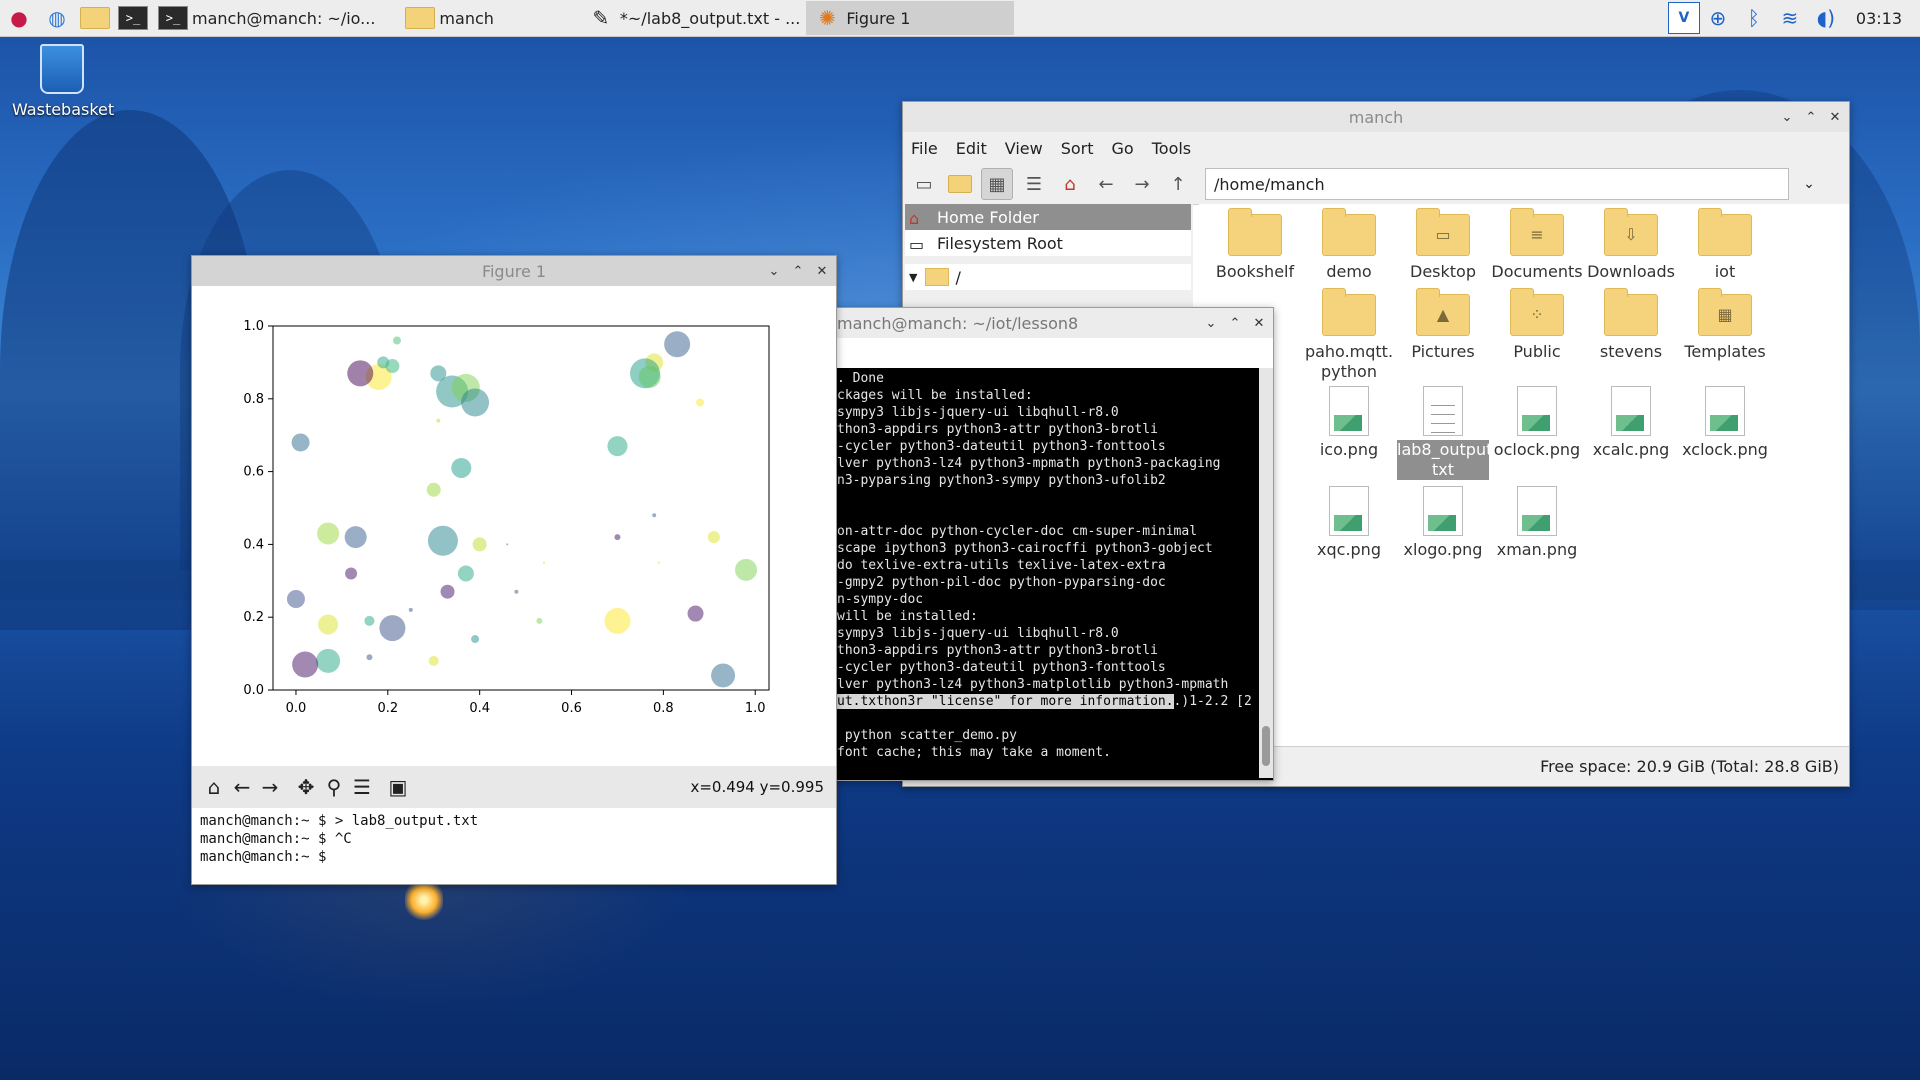  What do you see at coordinates (1826, 18) in the screenshot?
I see `volume-icon: ◖)` at bounding box center [1826, 18].